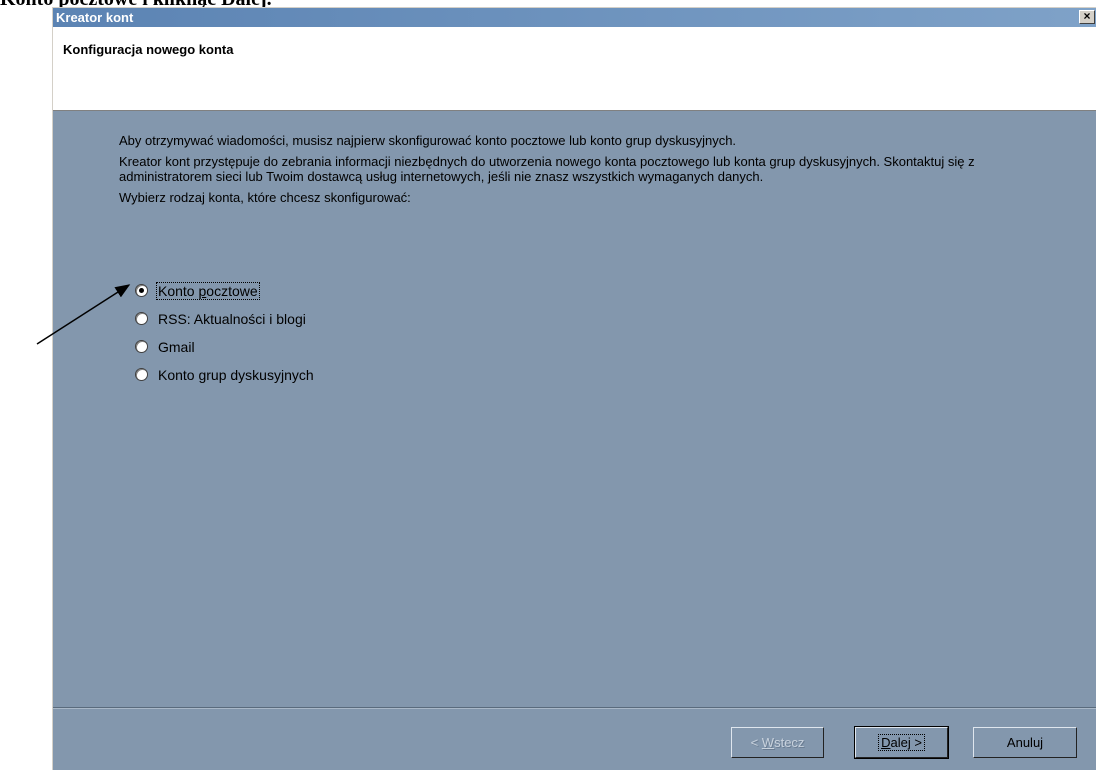 Image resolution: width=1096 pixels, height=770 pixels. Describe the element at coordinates (574, 69) in the screenshot. I see `wizard-header` at that location.